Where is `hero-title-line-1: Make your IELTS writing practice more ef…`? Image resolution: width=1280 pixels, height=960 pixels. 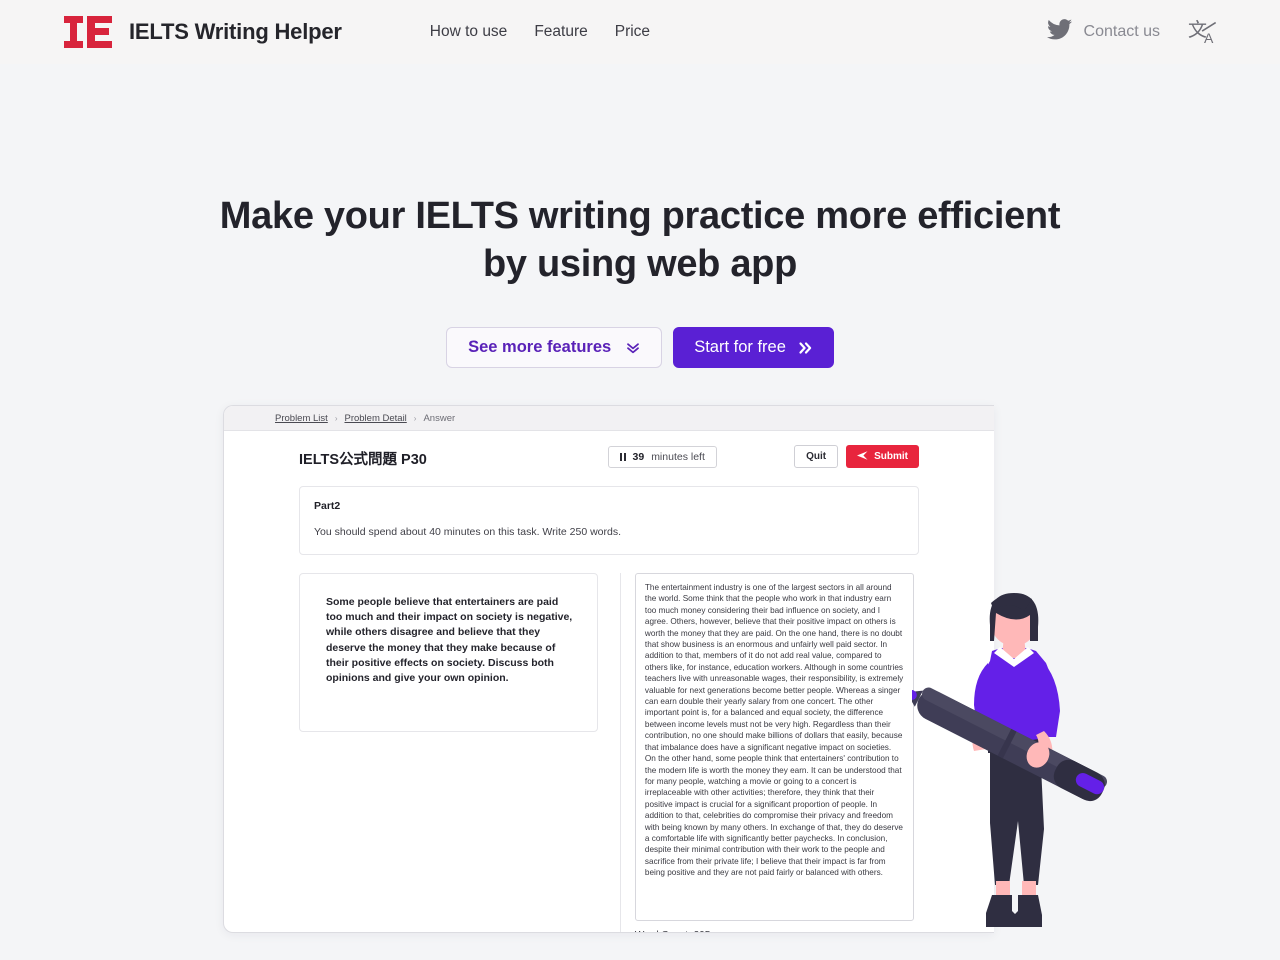
hero-title-line-1: Make your IELTS writing practice more ef… is located at coordinates (640, 216).